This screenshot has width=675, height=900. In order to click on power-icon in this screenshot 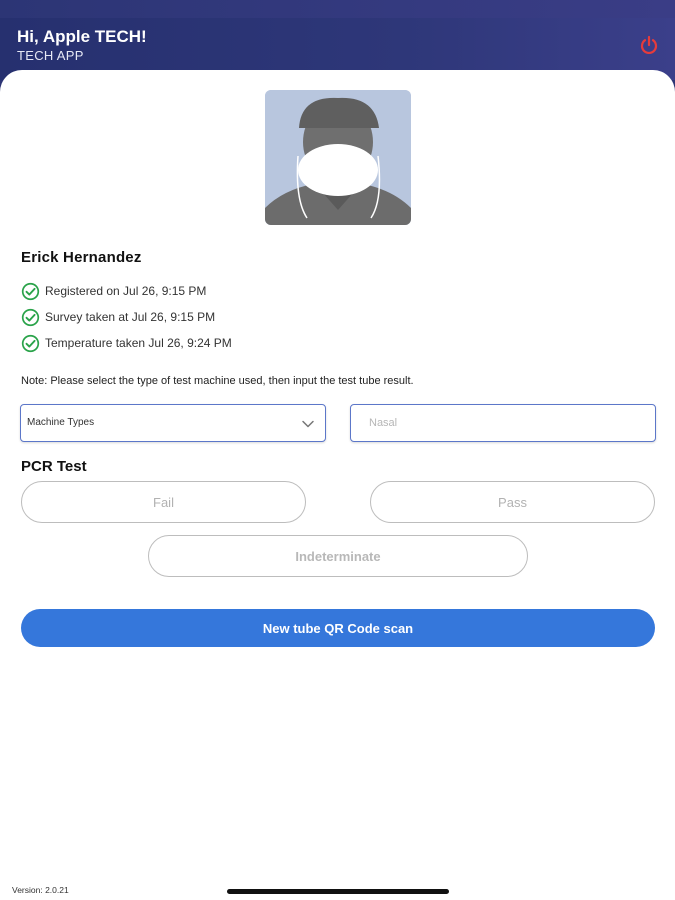, I will do `click(649, 45)`.